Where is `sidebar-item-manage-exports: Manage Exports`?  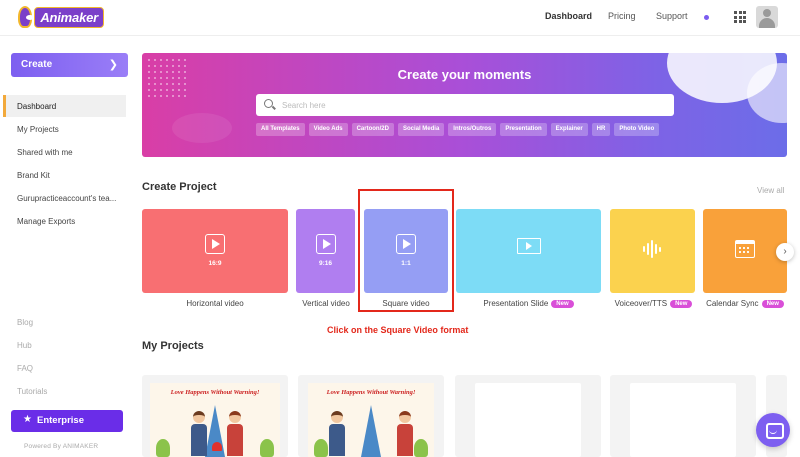
sidebar-item-manage-exports: Manage Exports is located at coordinates (64, 221).